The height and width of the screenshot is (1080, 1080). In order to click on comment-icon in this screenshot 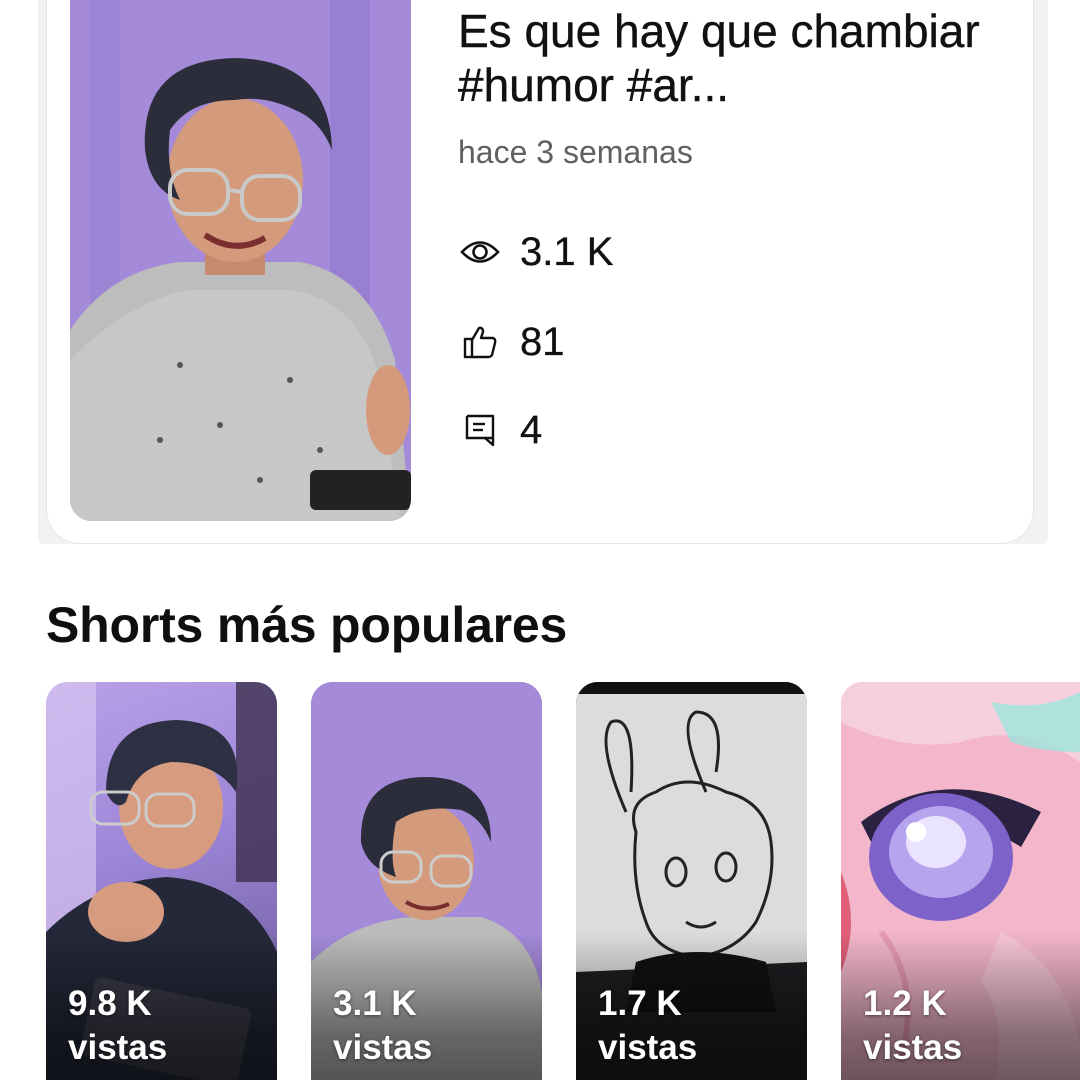, I will do `click(480, 430)`.